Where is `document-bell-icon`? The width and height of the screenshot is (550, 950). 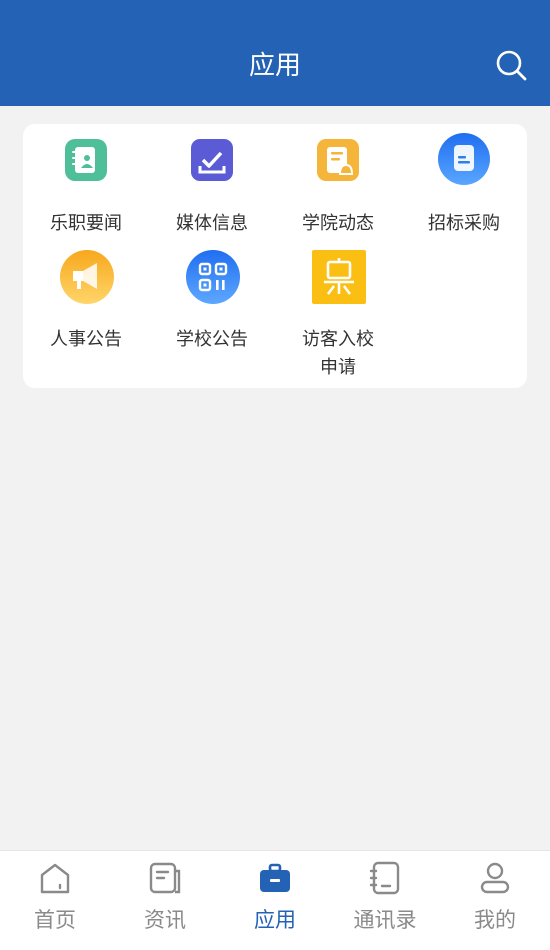 document-bell-icon is located at coordinates (338, 162).